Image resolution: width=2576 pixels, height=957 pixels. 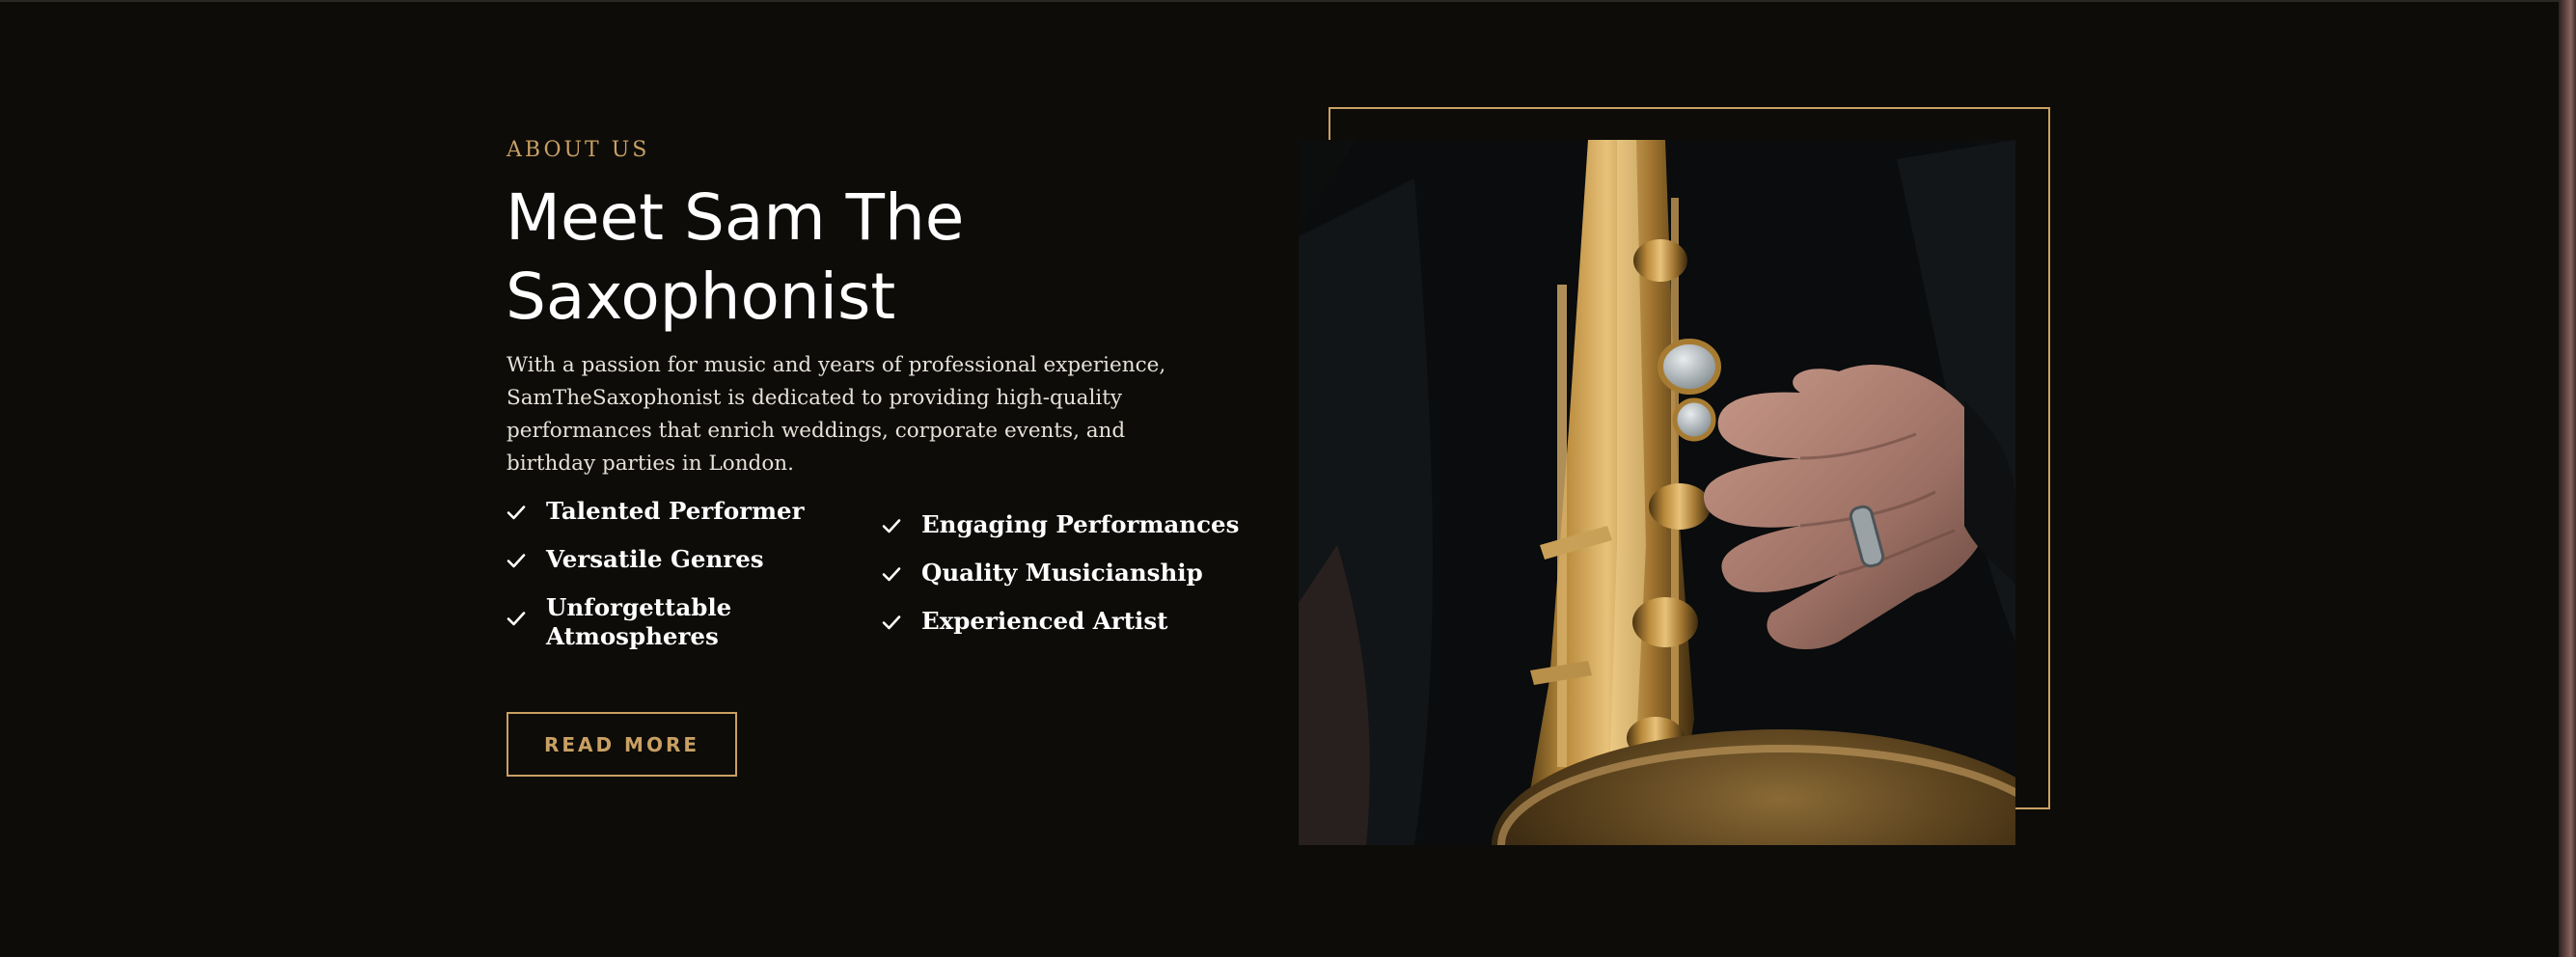 What do you see at coordinates (676, 511) in the screenshot?
I see `feature-label: Talented Performer` at bounding box center [676, 511].